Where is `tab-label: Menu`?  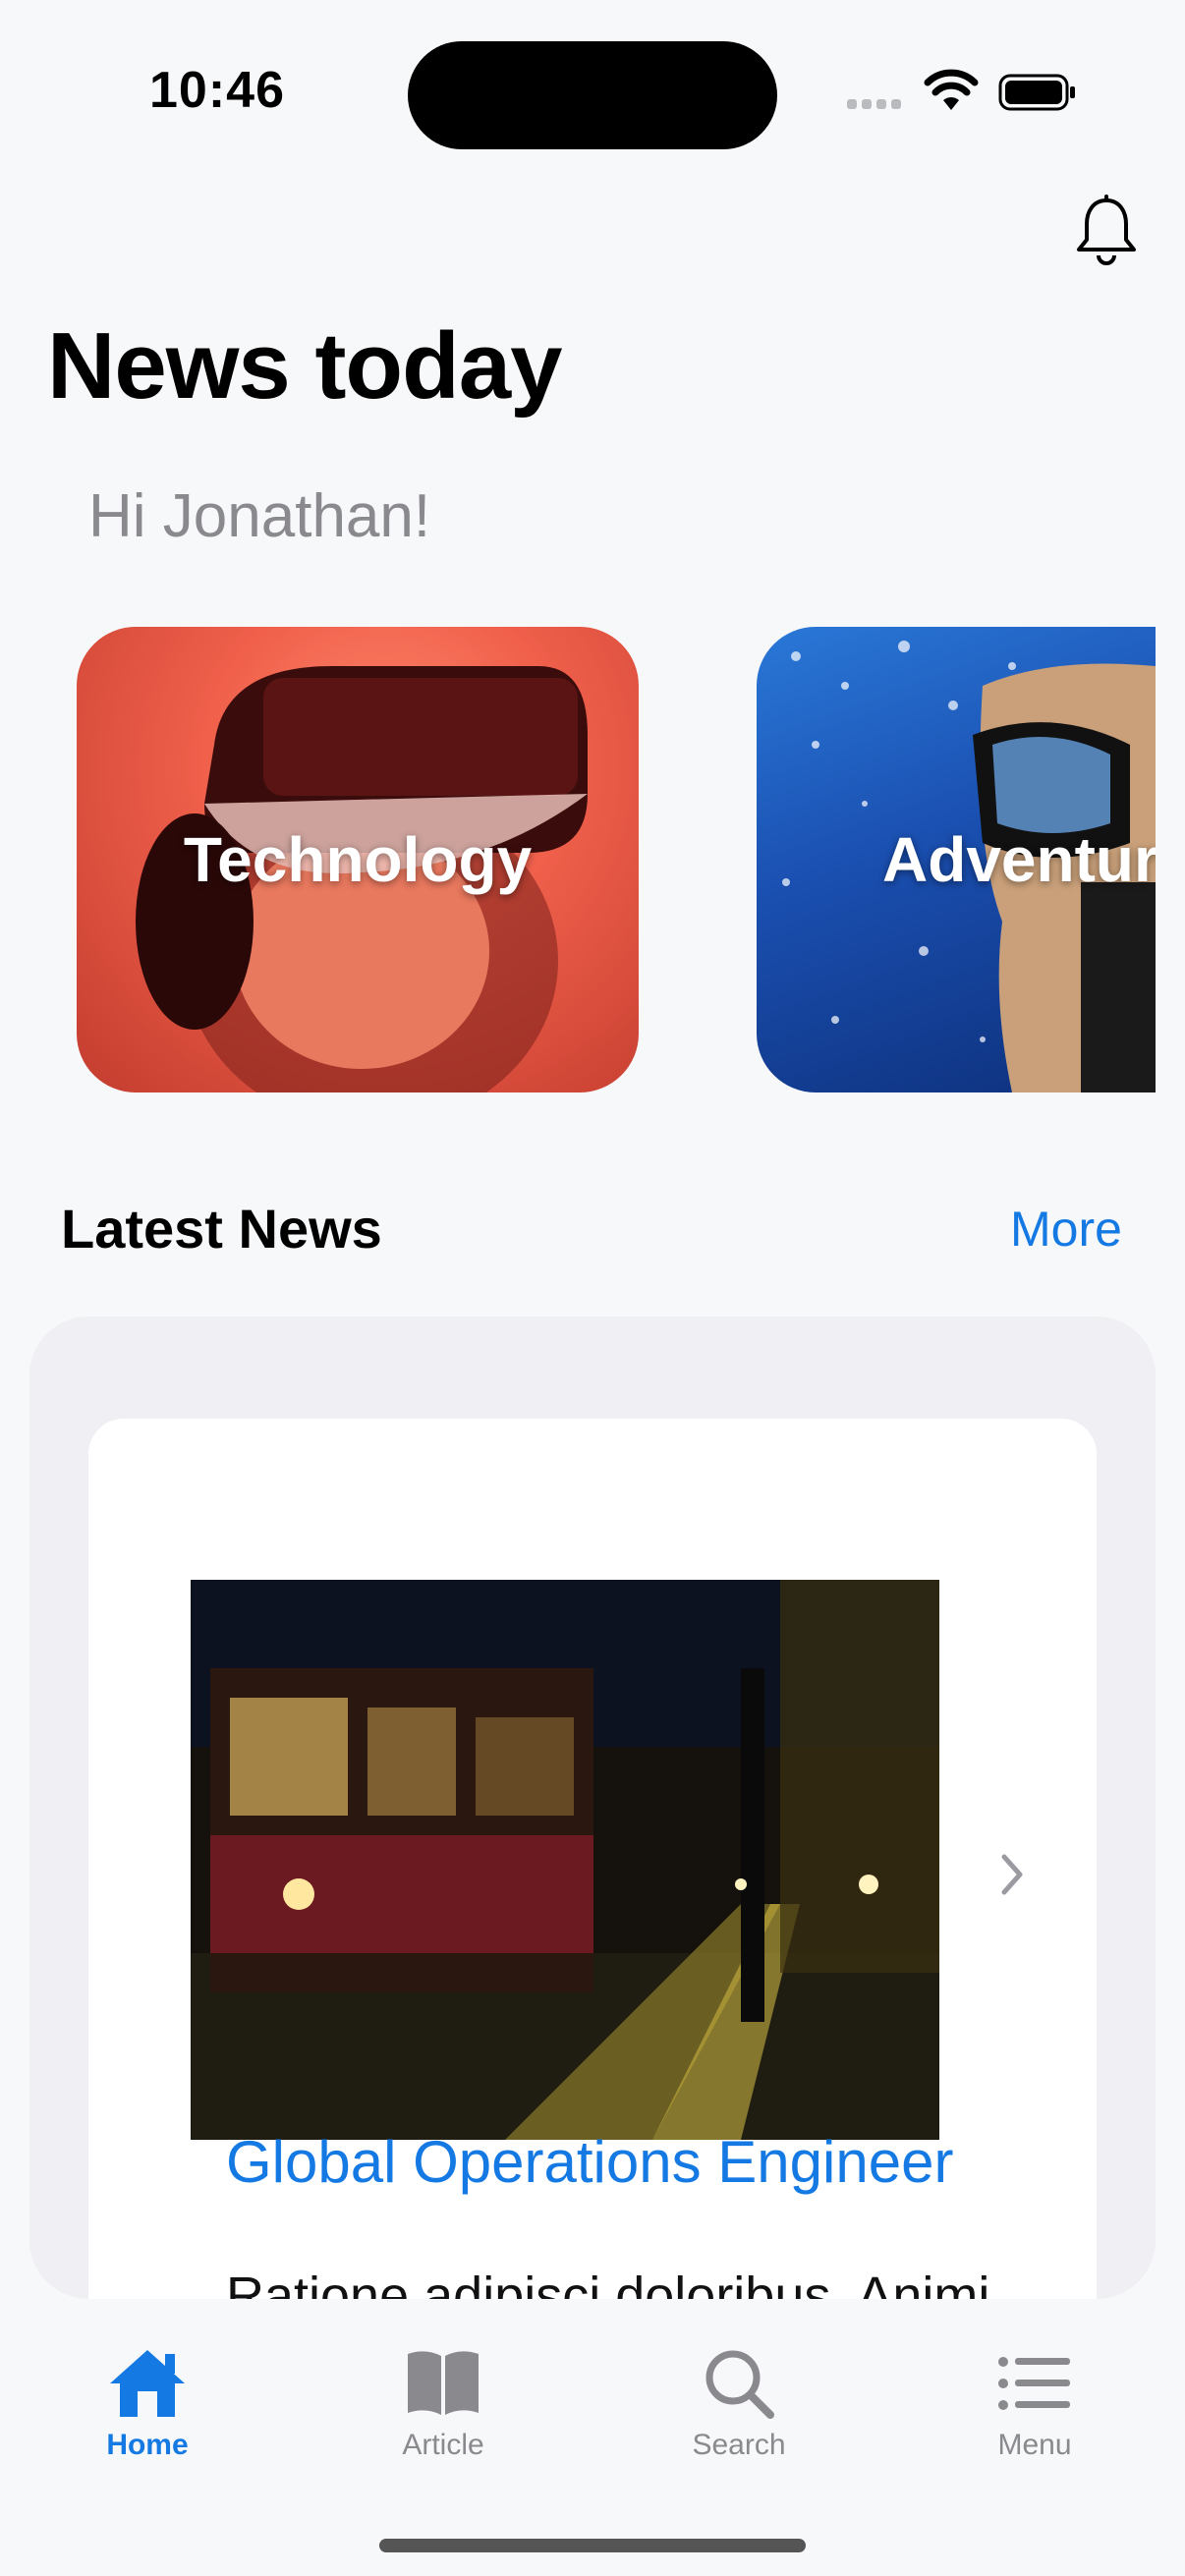
tab-label: Menu is located at coordinates (1034, 2445).